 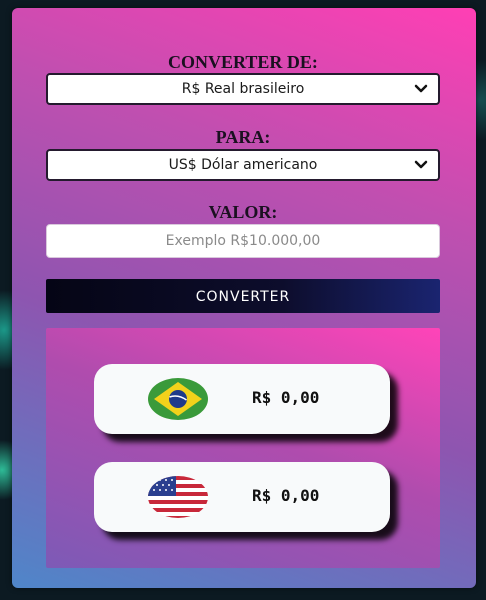 I want to click on to-currency-select: US$ Dólar americano, so click(x=243, y=165).